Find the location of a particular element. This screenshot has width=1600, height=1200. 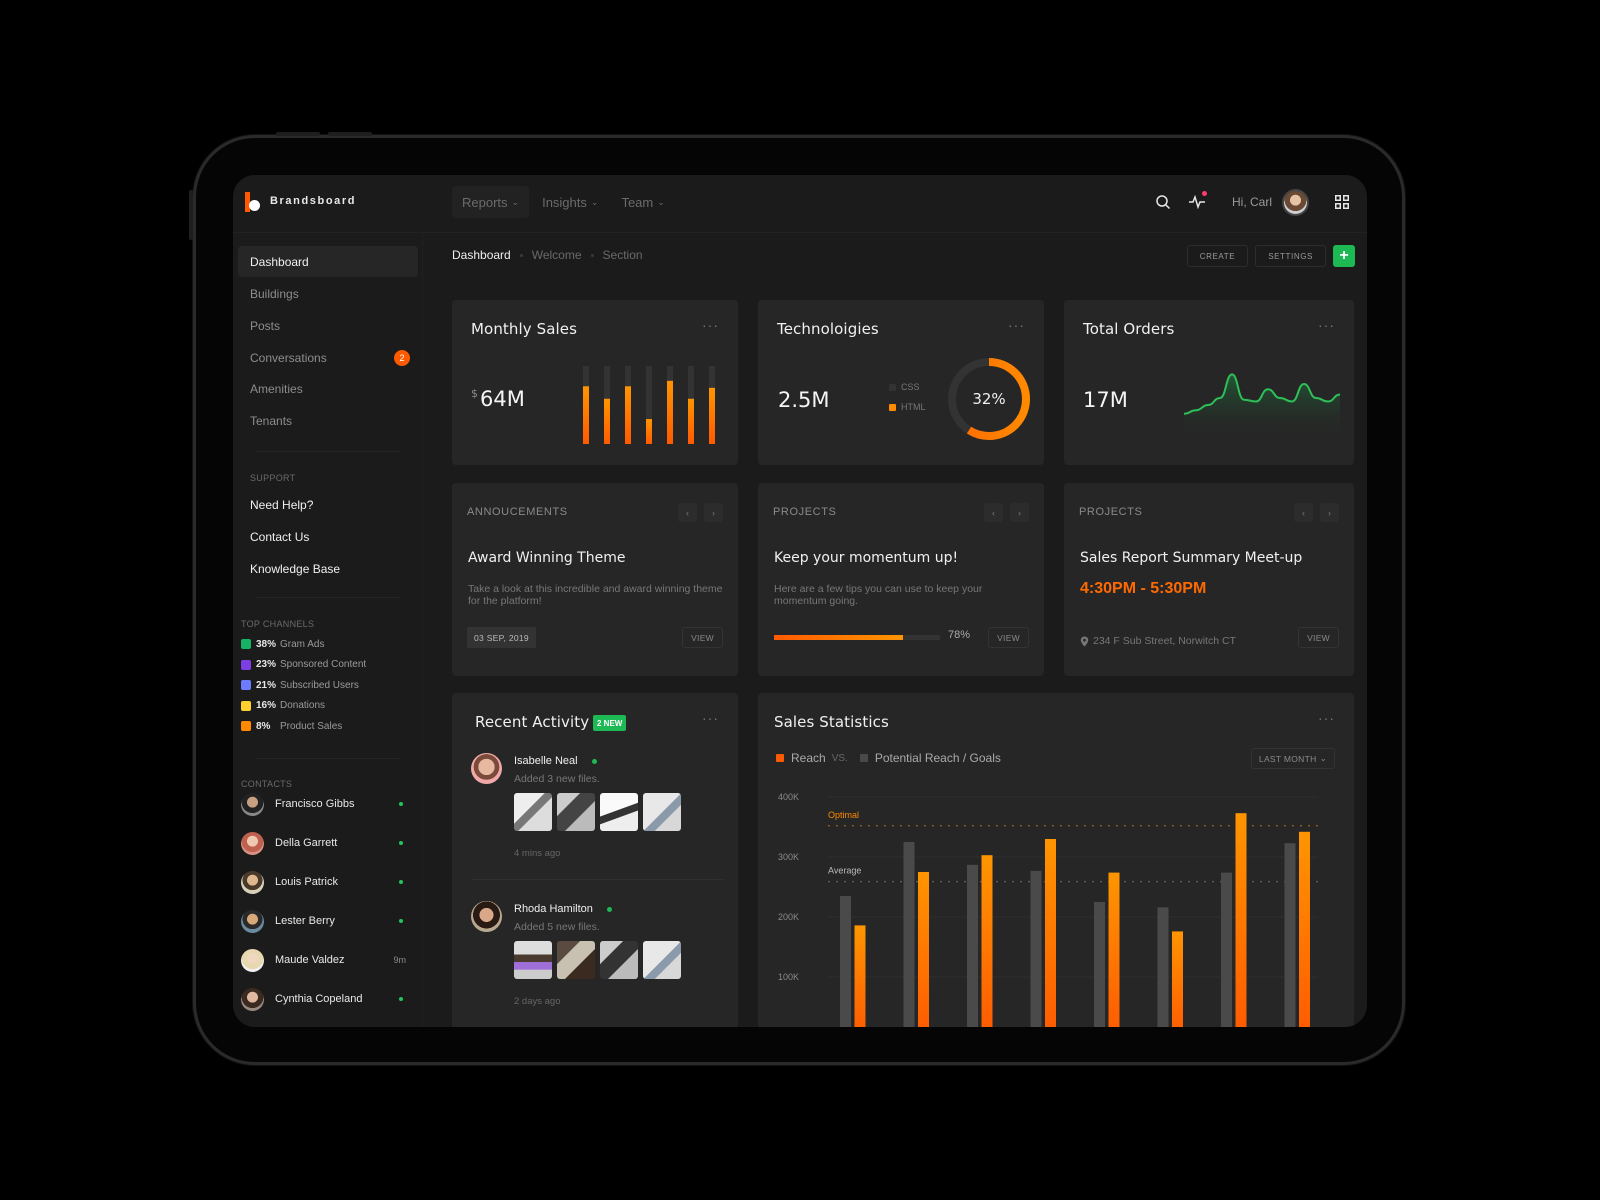

bar-value is located at coordinates (607, 421).